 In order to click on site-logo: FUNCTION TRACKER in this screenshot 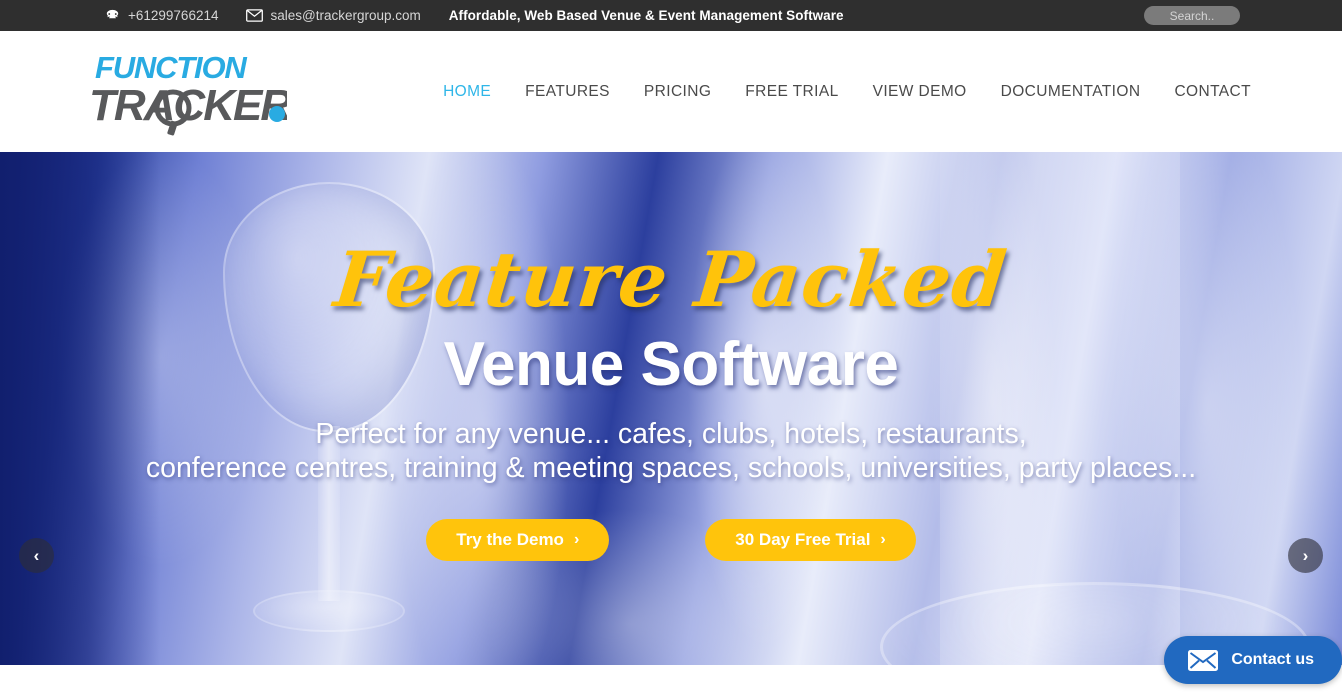, I will do `click(187, 92)`.